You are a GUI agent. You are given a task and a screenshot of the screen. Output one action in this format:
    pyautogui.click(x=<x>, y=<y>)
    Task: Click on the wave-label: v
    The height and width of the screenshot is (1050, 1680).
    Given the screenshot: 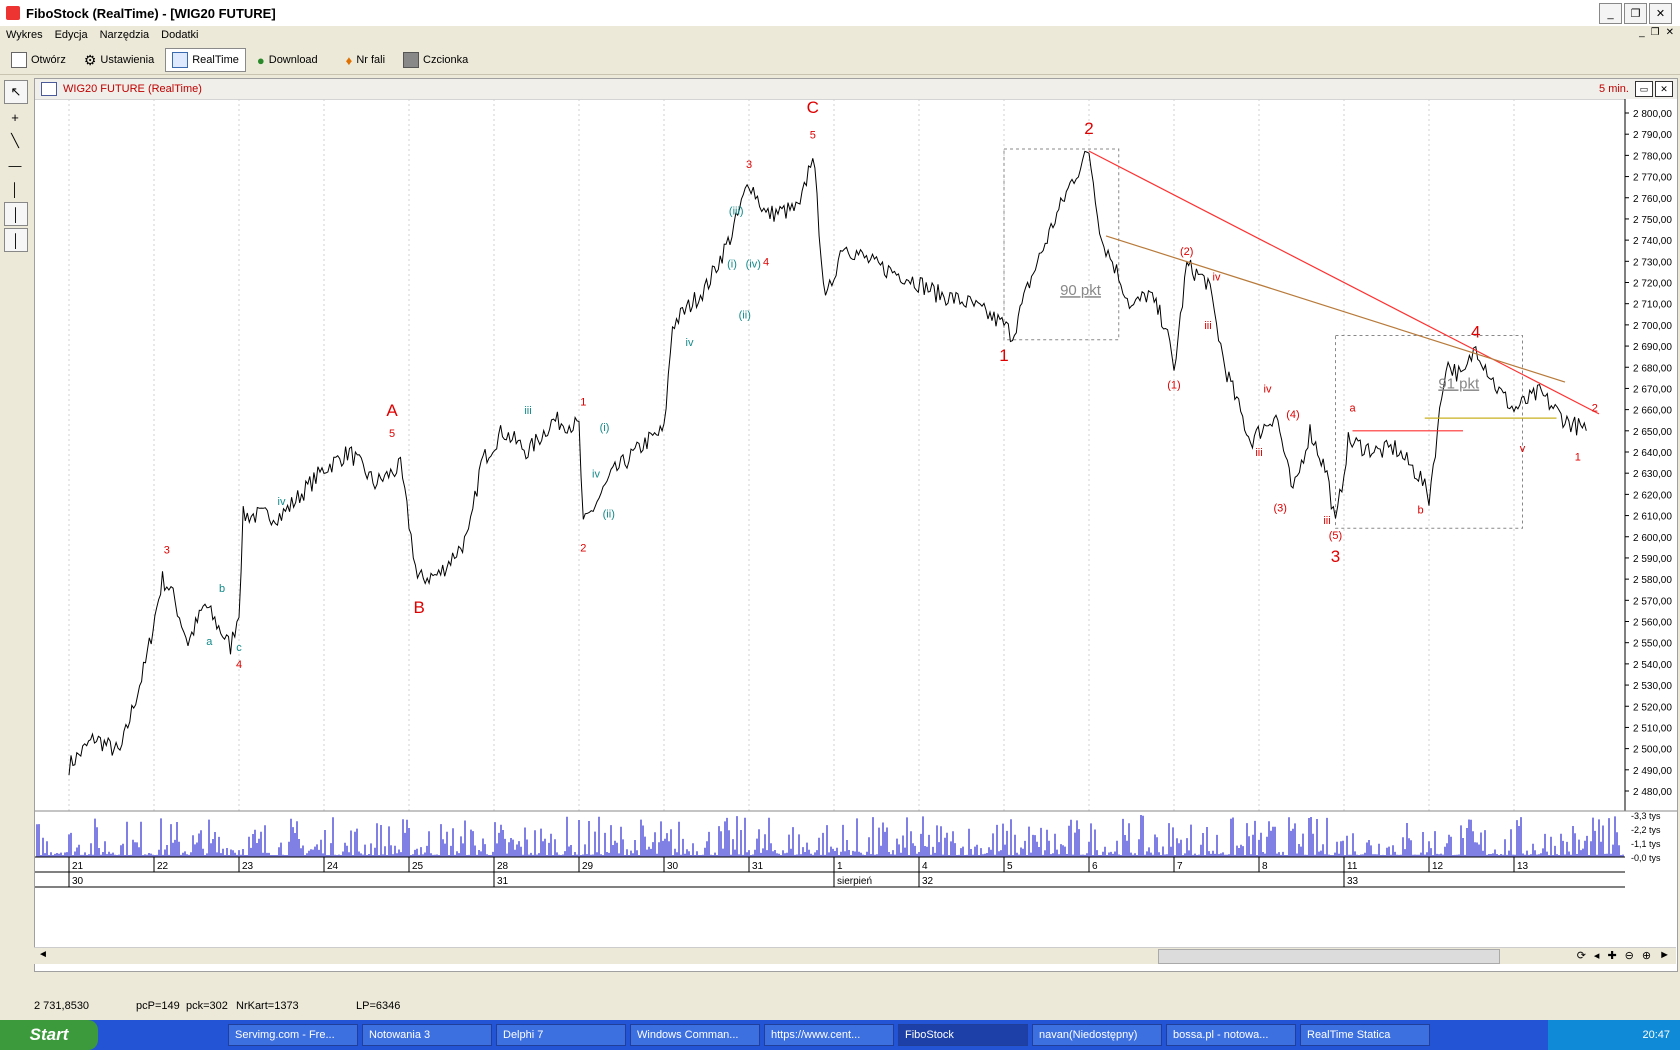 What is the action you would take?
    pyautogui.click(x=1523, y=449)
    